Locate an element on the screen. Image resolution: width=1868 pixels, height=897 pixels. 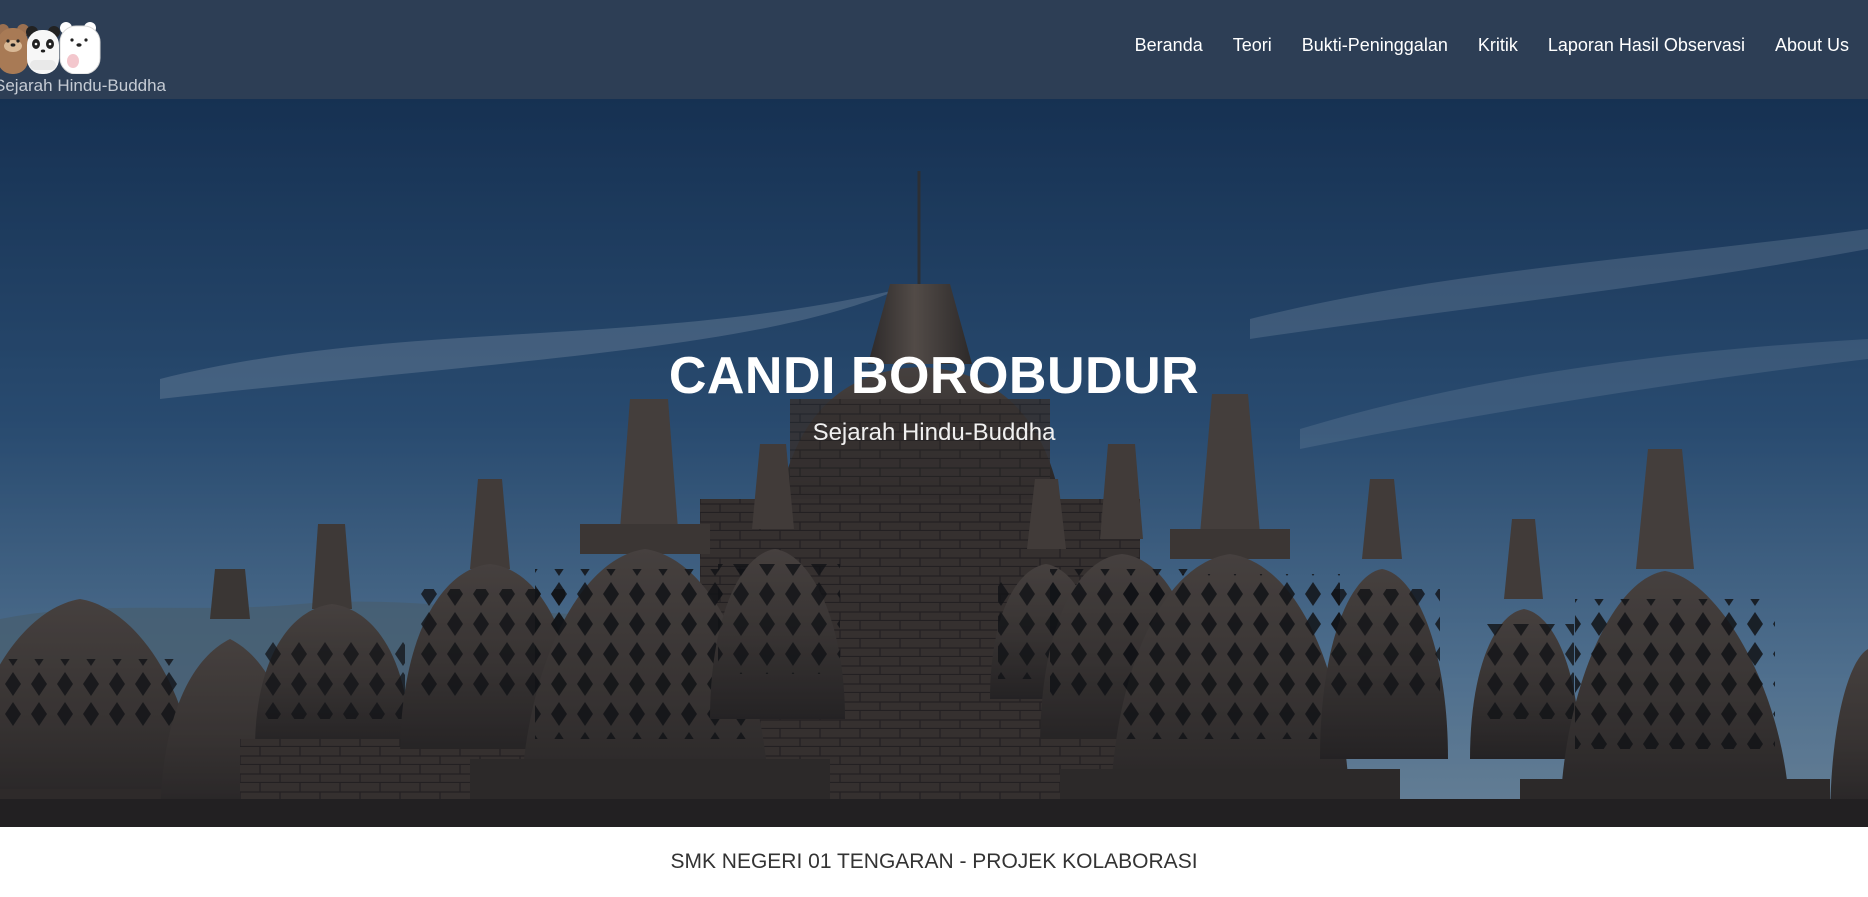
three-bears-icon is located at coordinates (50, 48).